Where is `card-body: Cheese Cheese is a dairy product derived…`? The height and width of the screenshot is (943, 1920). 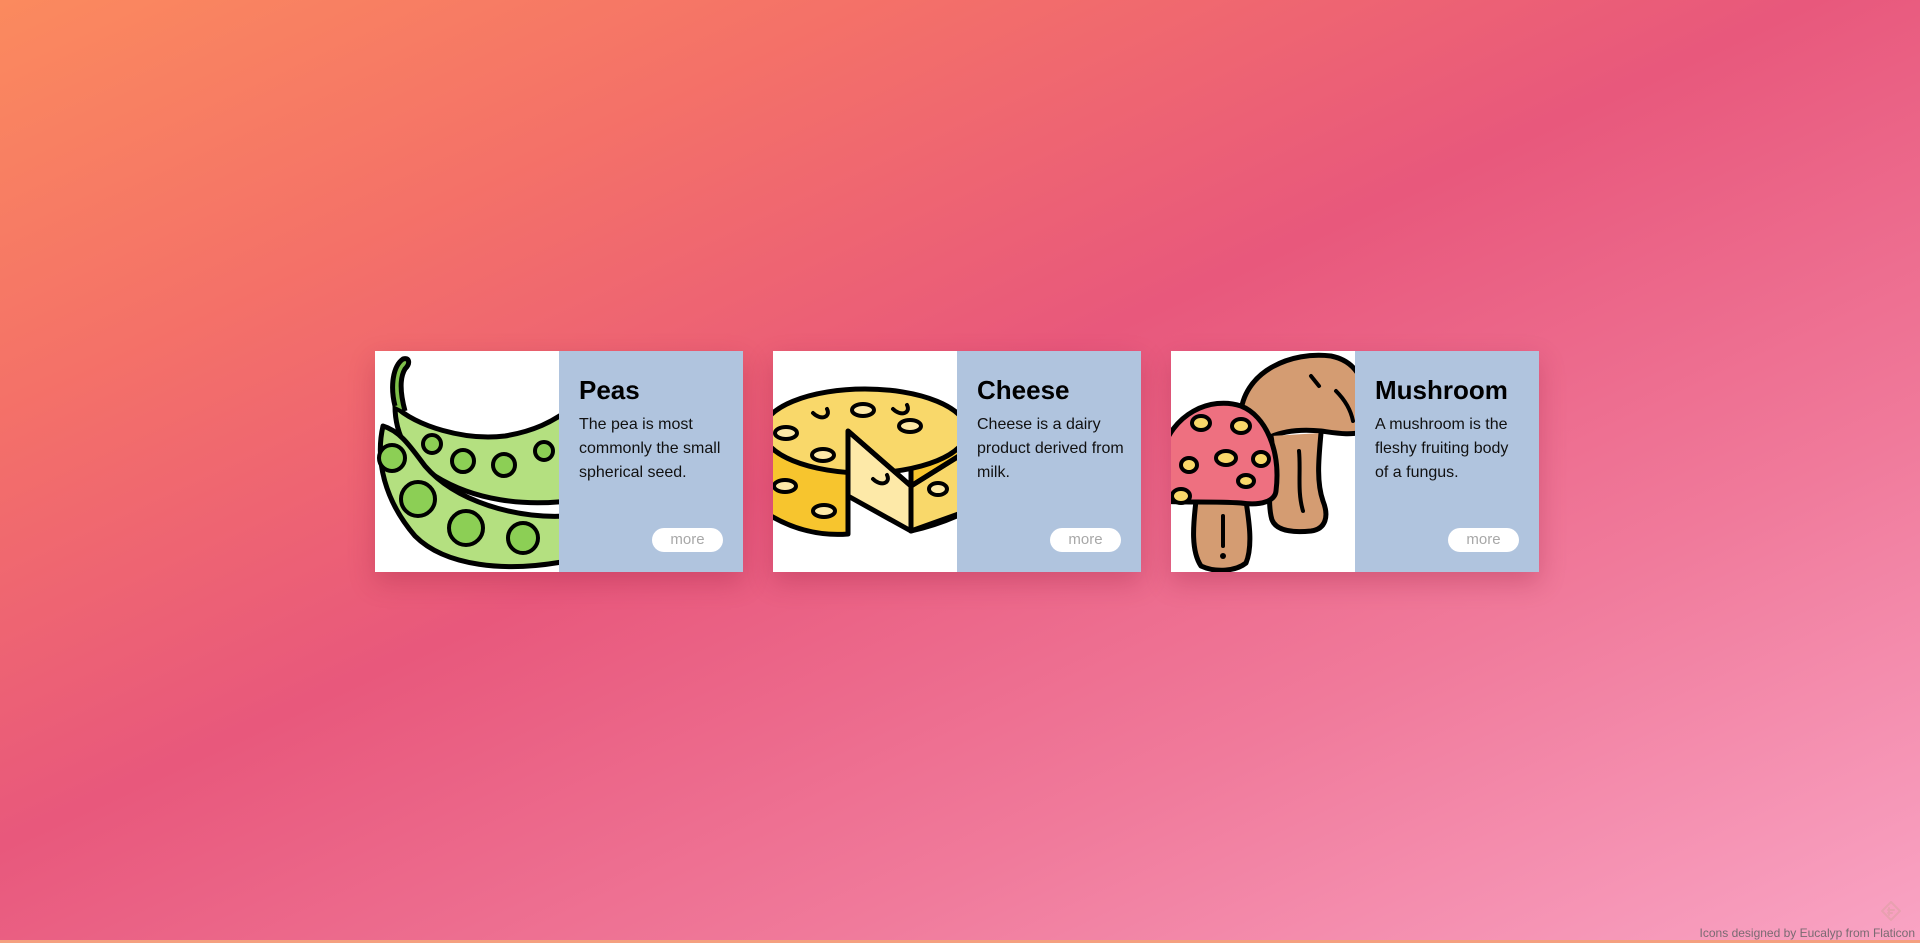
card-body: Cheese Cheese is a dairy product derived… is located at coordinates (1049, 461).